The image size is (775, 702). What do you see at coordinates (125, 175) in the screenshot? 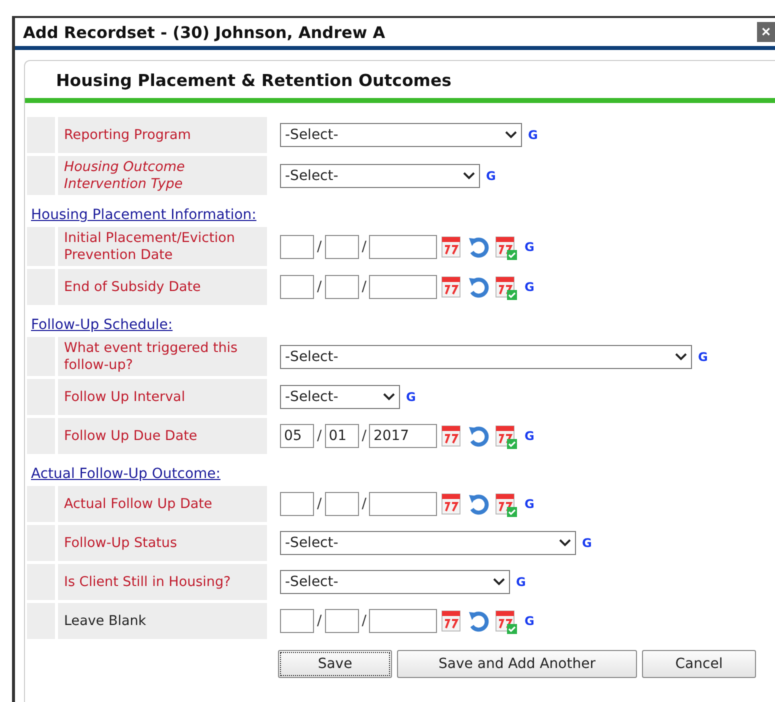
I see `field-label: Housing Outcome Intervention Type` at bounding box center [125, 175].